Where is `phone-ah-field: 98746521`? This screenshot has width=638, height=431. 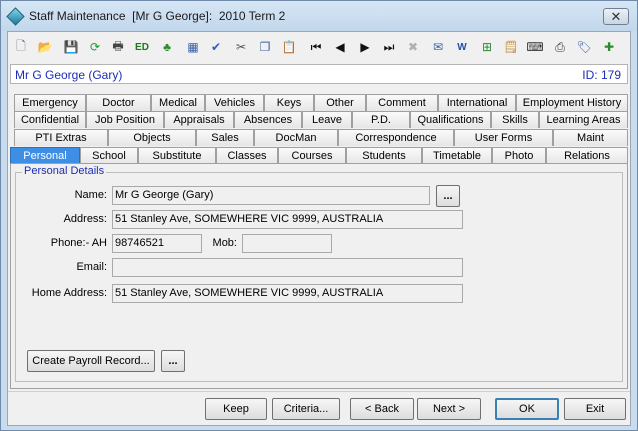 phone-ah-field: 98746521 is located at coordinates (157, 243).